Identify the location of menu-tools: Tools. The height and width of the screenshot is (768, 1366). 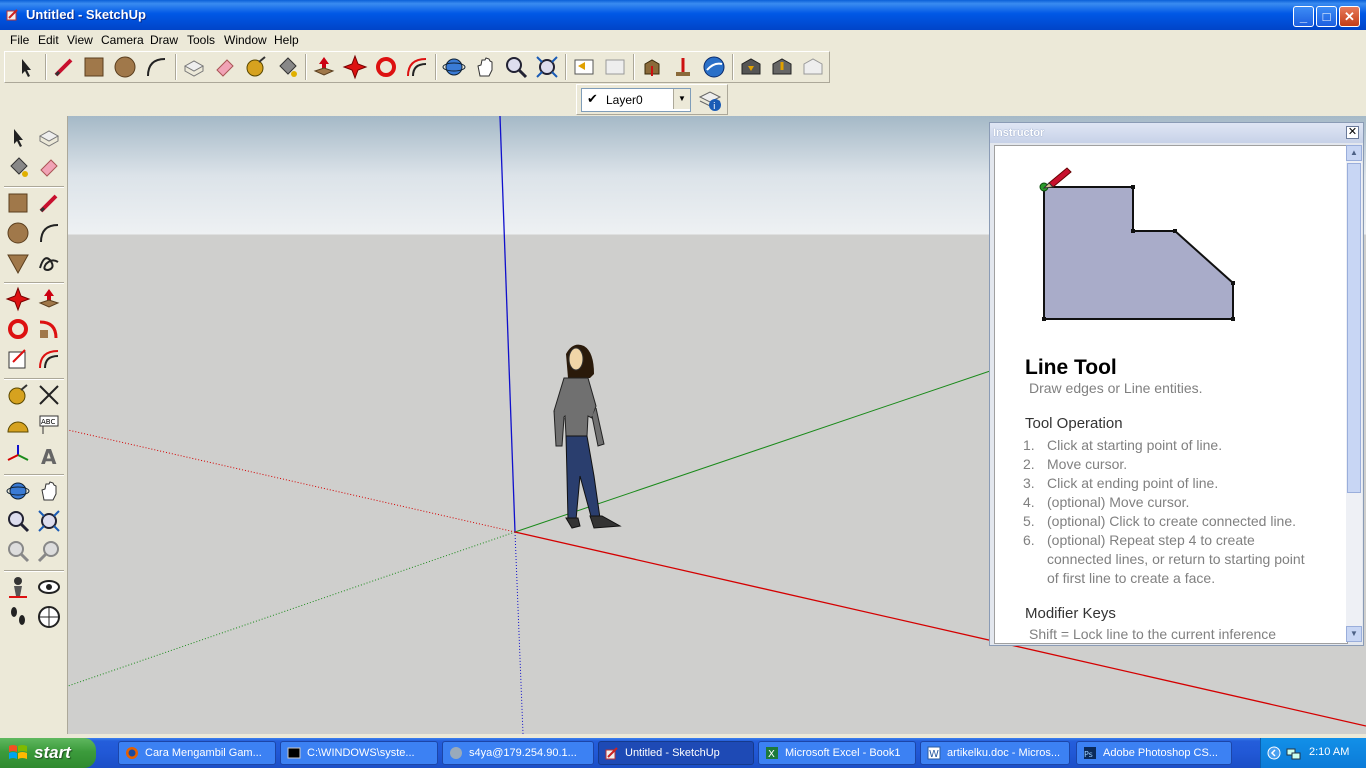
(201, 40).